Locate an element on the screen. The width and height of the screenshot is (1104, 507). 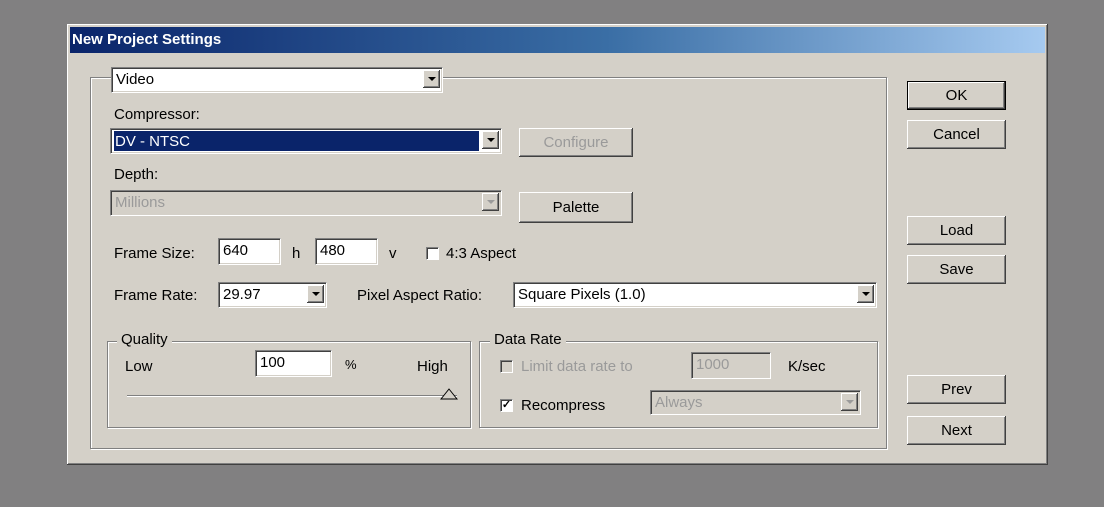
recompress-checkbox: ✓ is located at coordinates (506, 405).